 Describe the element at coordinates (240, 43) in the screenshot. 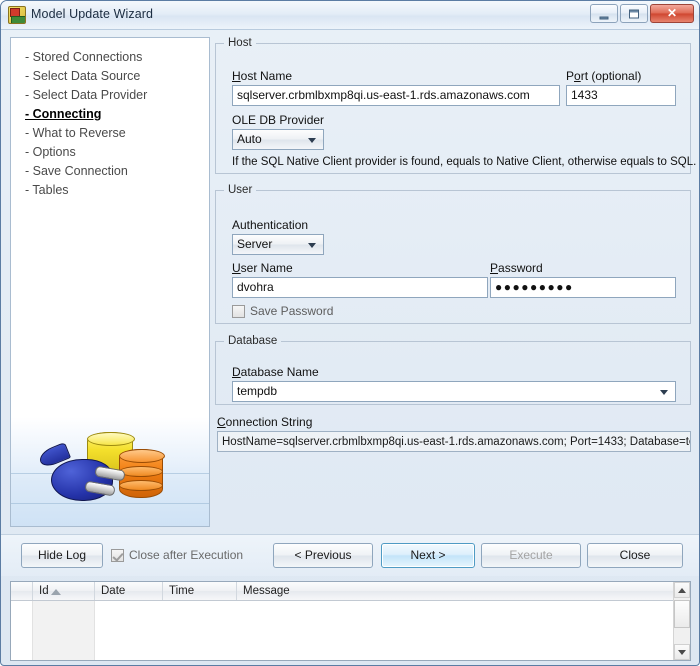

I see `host-group-legend: Host` at that location.